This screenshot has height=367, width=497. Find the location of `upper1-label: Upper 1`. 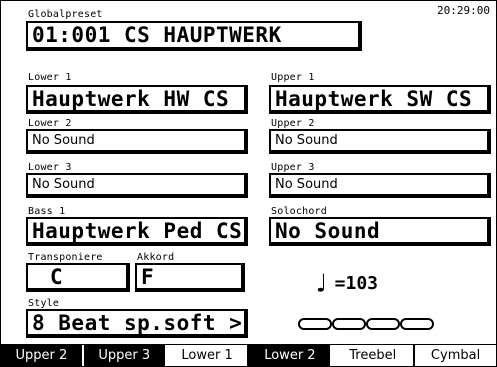

upper1-label: Upper 1 is located at coordinates (293, 77).